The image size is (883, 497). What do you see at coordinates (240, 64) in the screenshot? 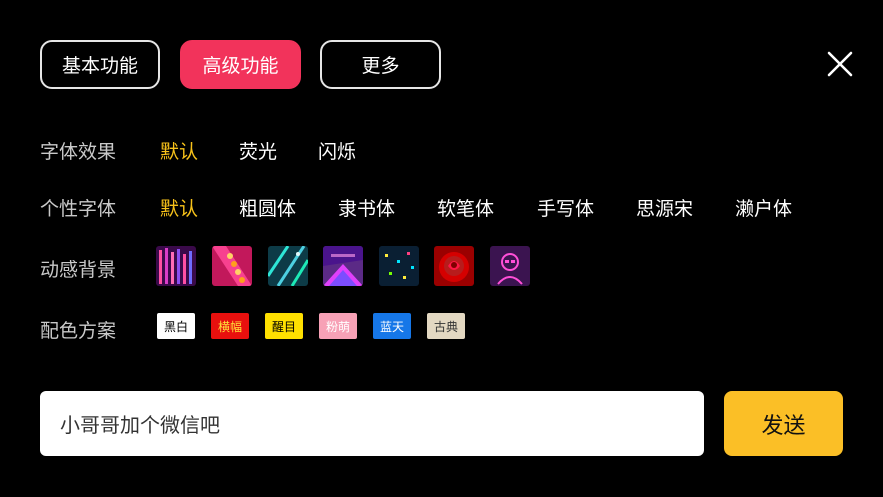
I see `tab-advanced: 高级功能` at bounding box center [240, 64].